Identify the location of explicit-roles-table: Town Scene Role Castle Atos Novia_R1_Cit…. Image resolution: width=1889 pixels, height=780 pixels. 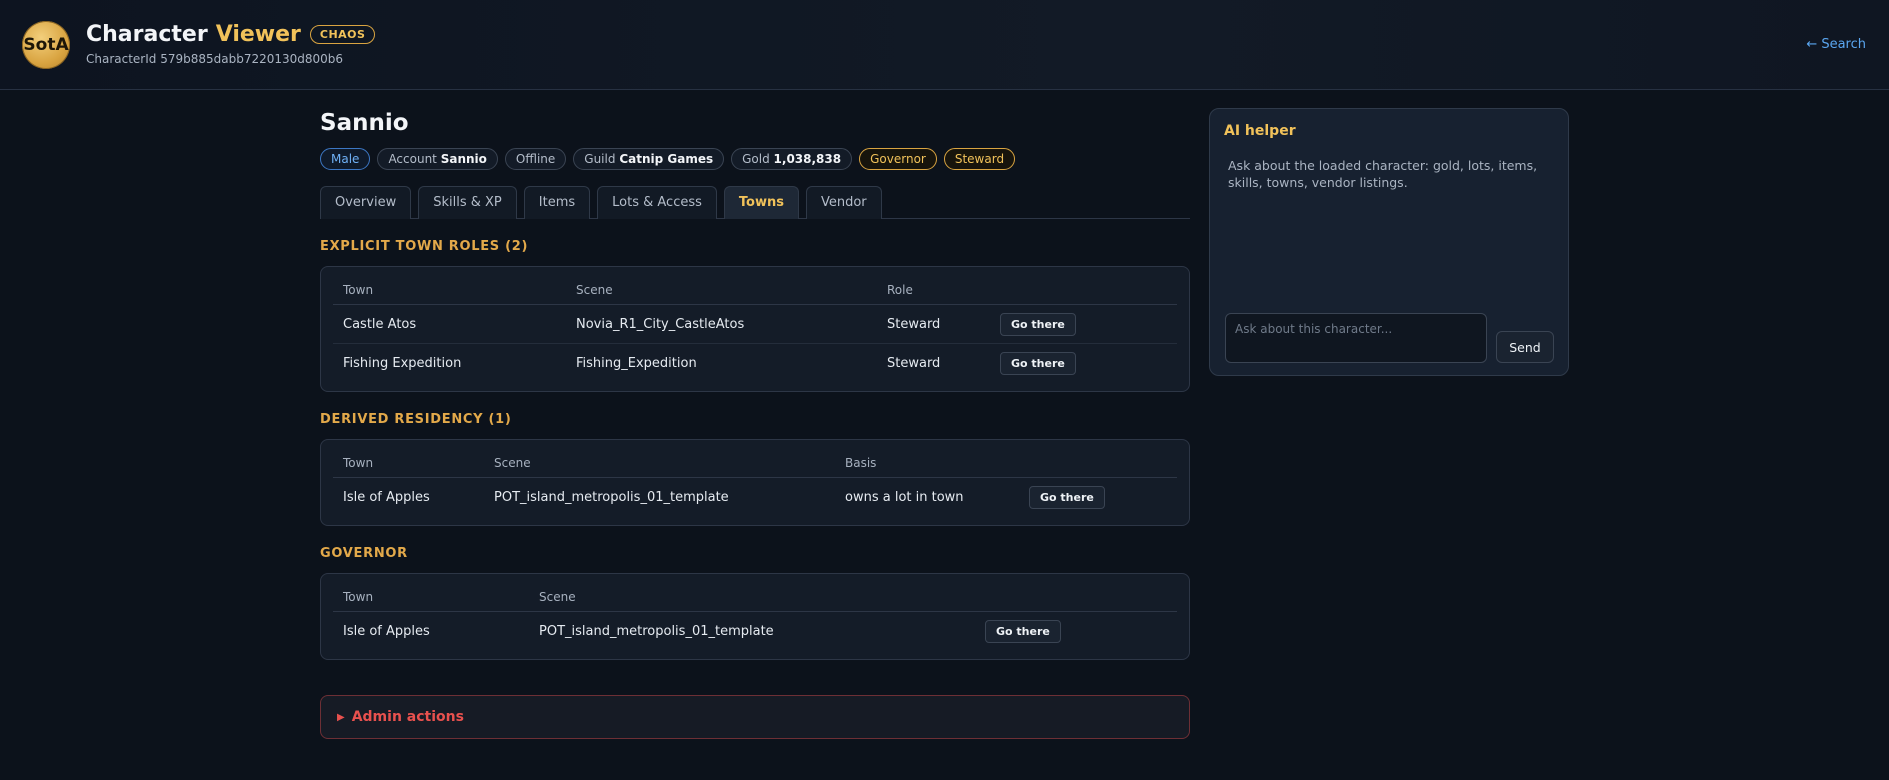
(755, 329).